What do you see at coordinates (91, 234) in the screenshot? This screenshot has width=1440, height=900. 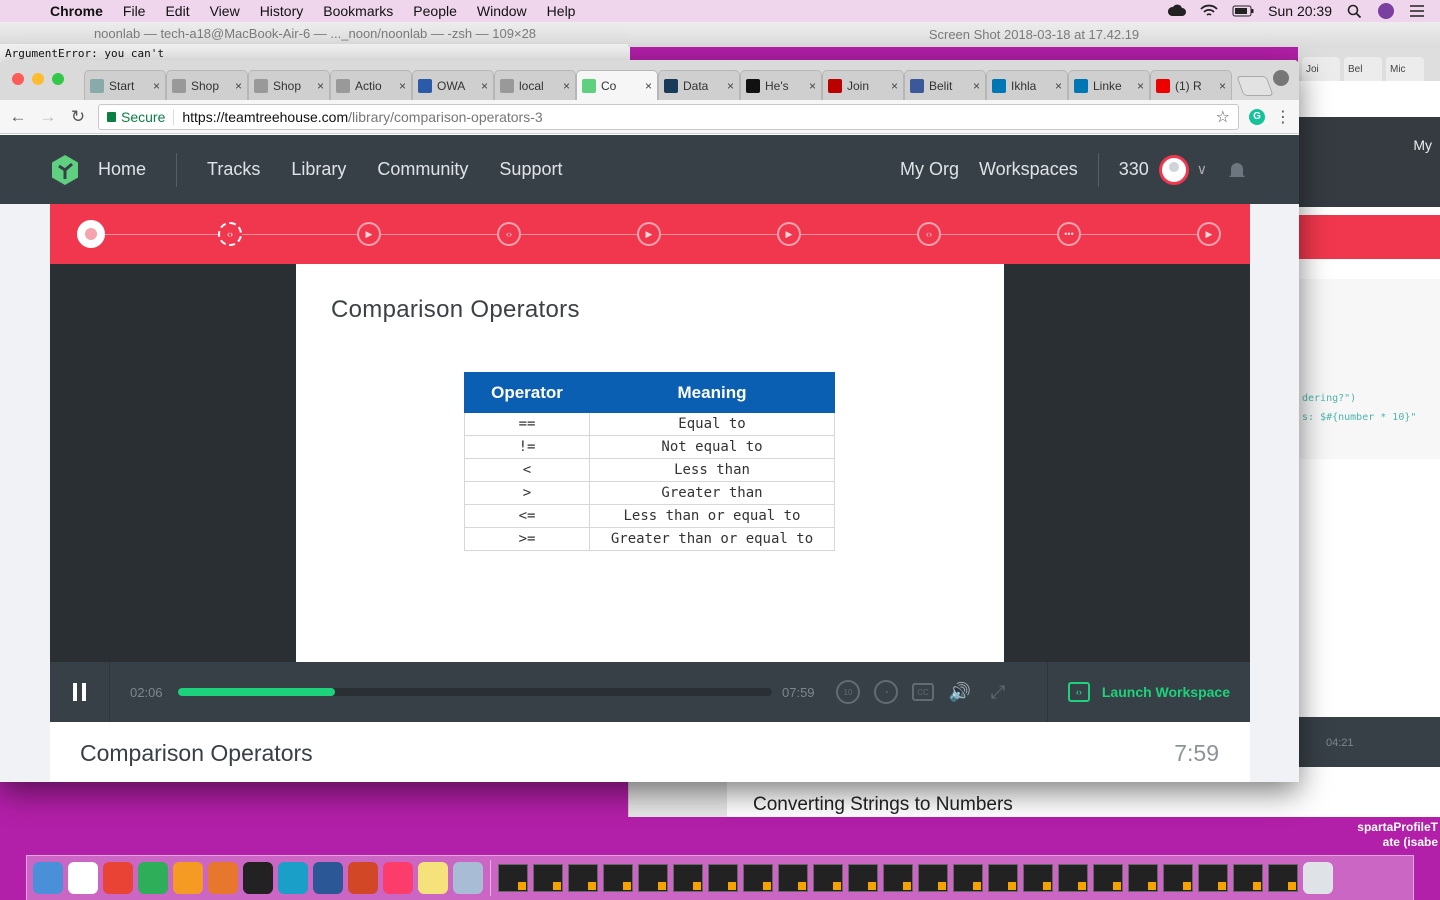 I see `stage-step-profile-icon` at bounding box center [91, 234].